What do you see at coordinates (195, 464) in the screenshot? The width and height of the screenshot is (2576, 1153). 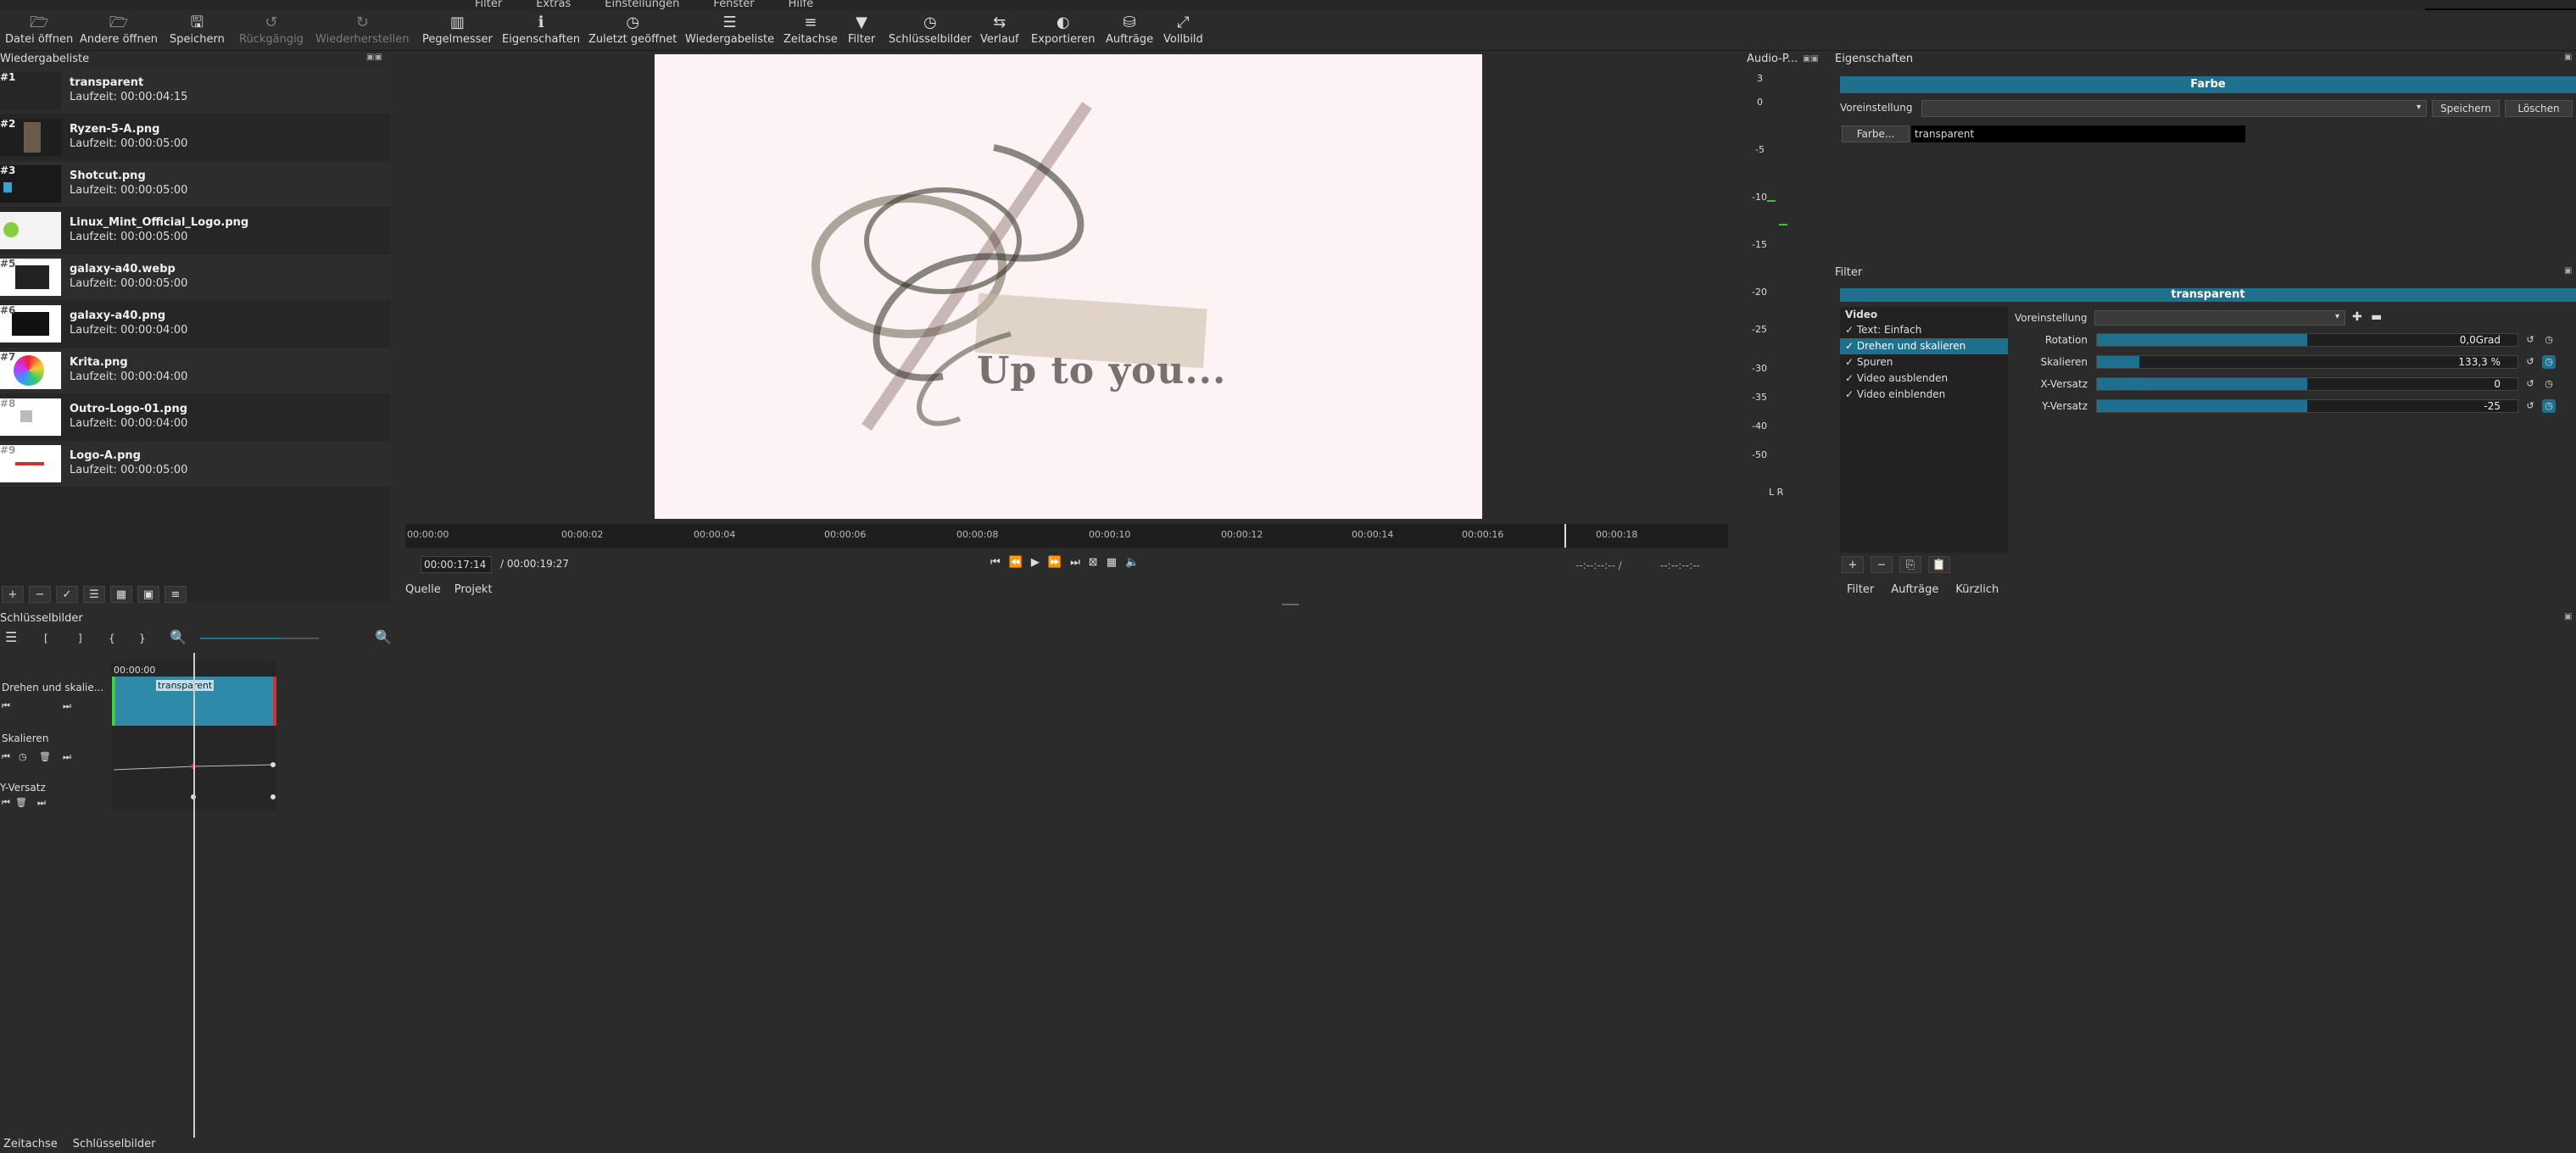 I see `playlist-item: #9 Logo-A.png Laufzeit: 00:00:05:00` at bounding box center [195, 464].